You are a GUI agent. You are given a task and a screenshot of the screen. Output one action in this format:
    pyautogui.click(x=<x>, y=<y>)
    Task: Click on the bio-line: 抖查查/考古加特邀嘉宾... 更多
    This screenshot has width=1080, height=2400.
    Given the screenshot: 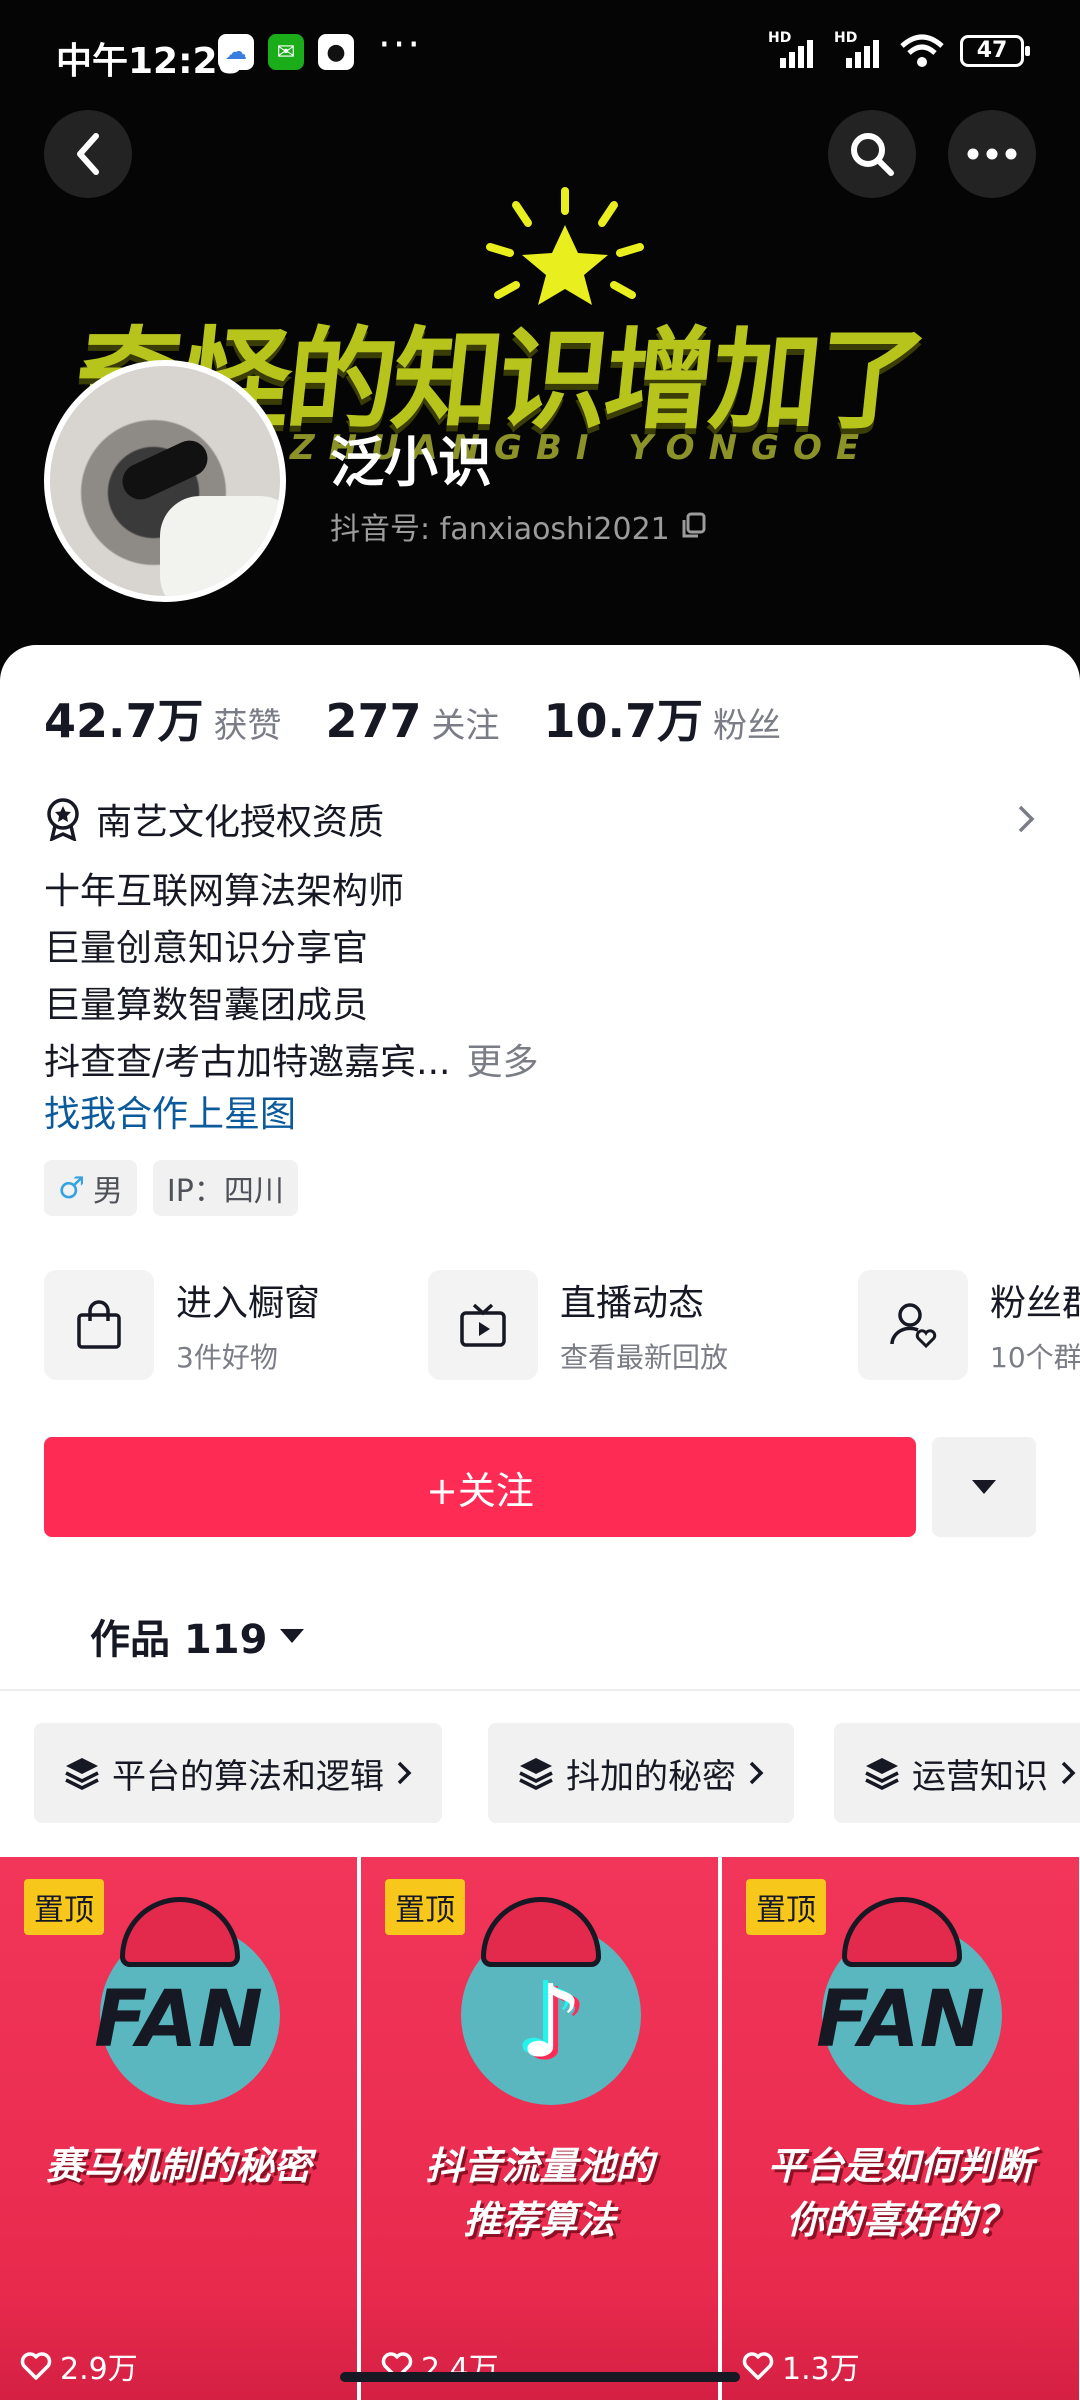 What is the action you would take?
    pyautogui.click(x=291, y=1062)
    